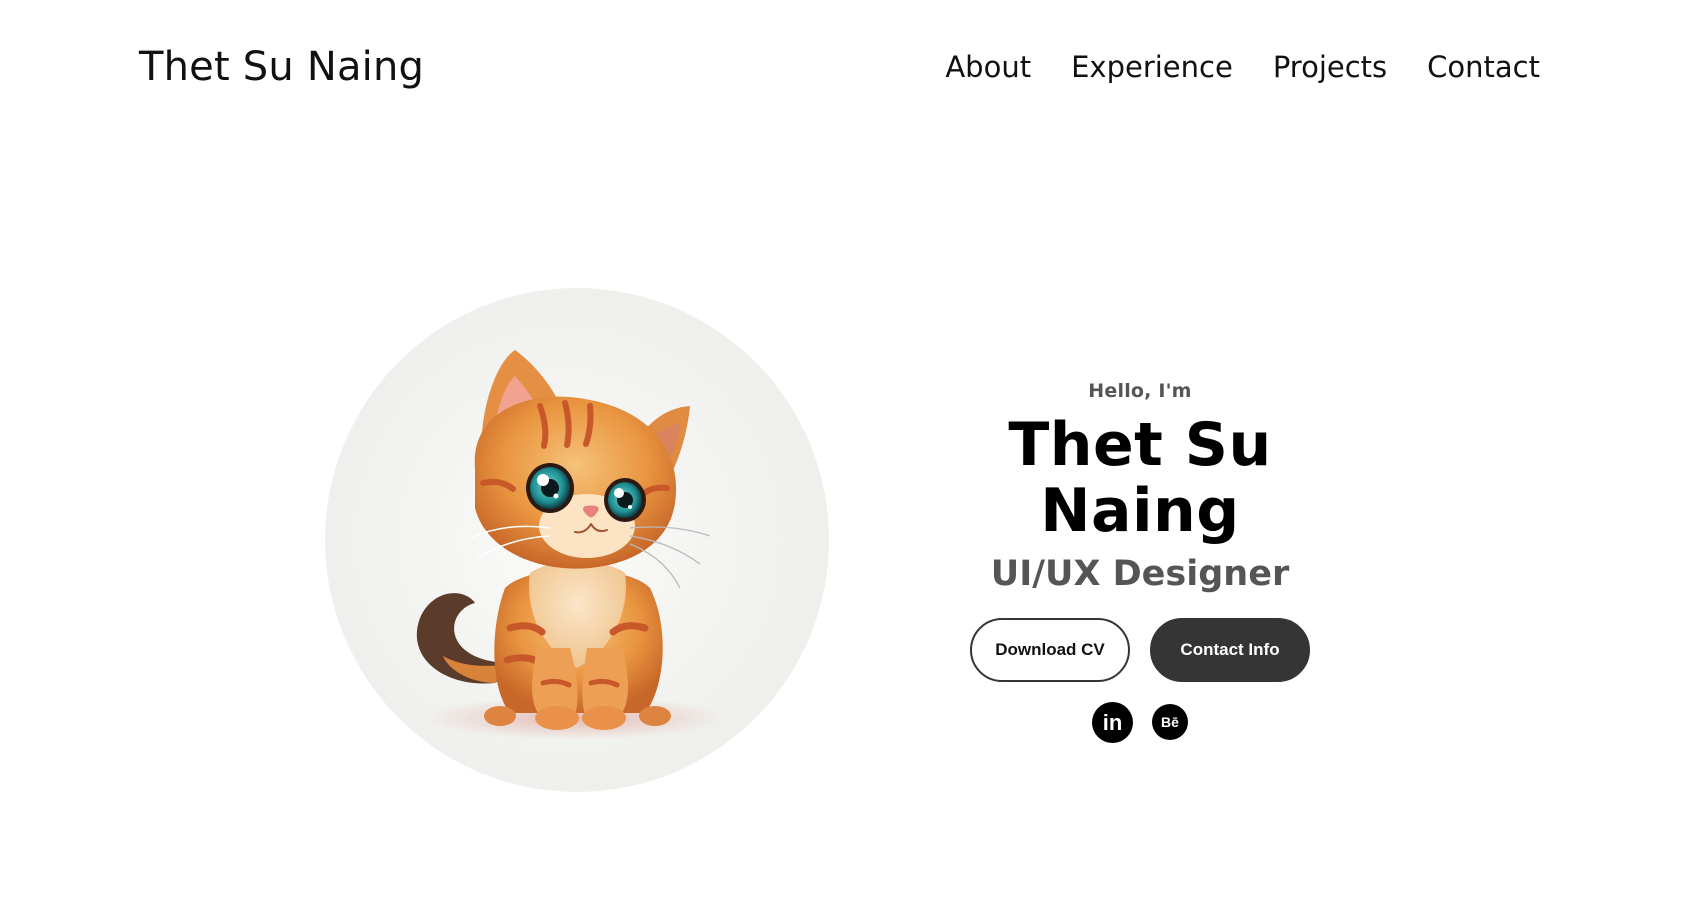 The width and height of the screenshot is (1705, 907). I want to click on hero-buttons: Download CV Contact Info, so click(1140, 650).